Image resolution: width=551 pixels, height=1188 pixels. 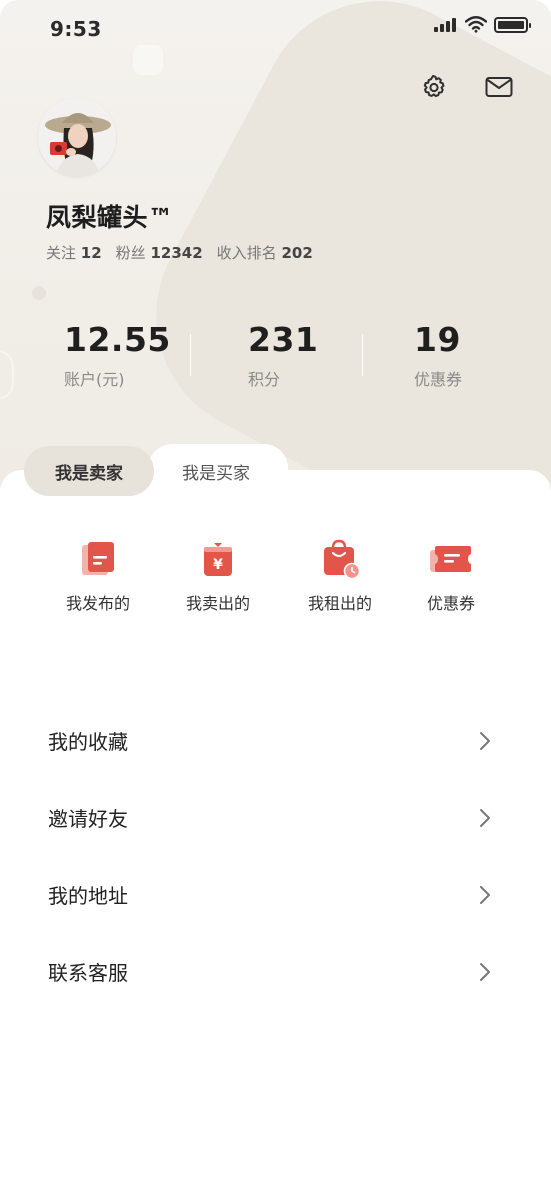 I want to click on points-value: 231, so click(x=283, y=339).